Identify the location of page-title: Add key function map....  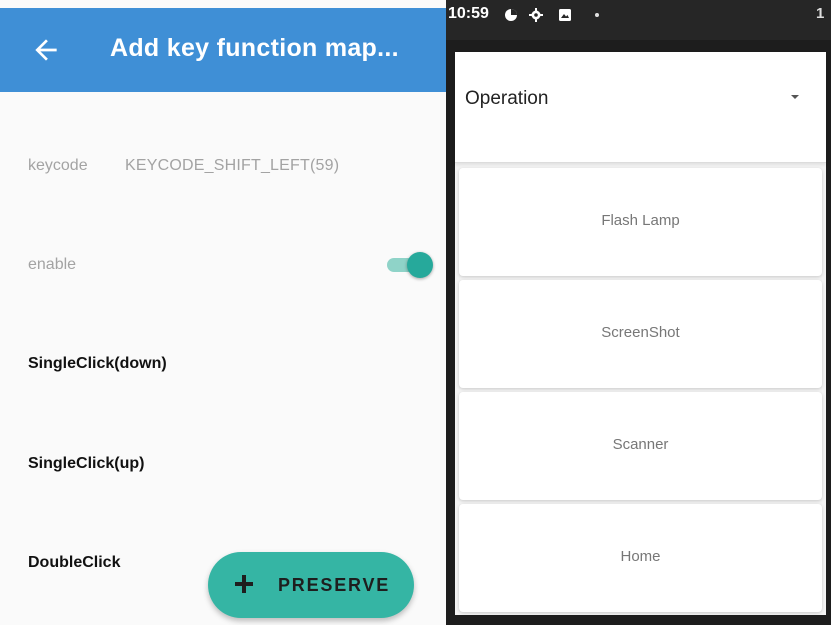
(254, 48).